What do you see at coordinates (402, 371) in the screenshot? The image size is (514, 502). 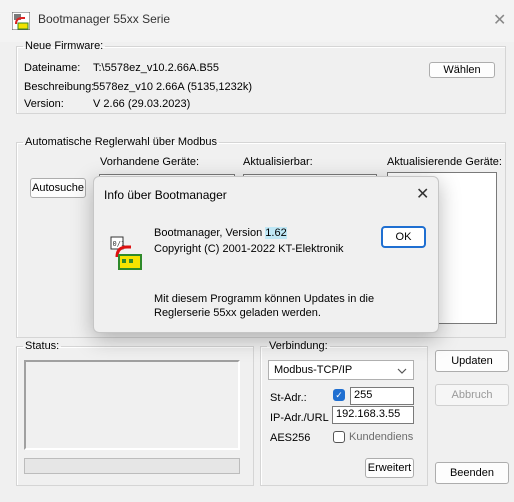 I see `chevron-down-icon` at bounding box center [402, 371].